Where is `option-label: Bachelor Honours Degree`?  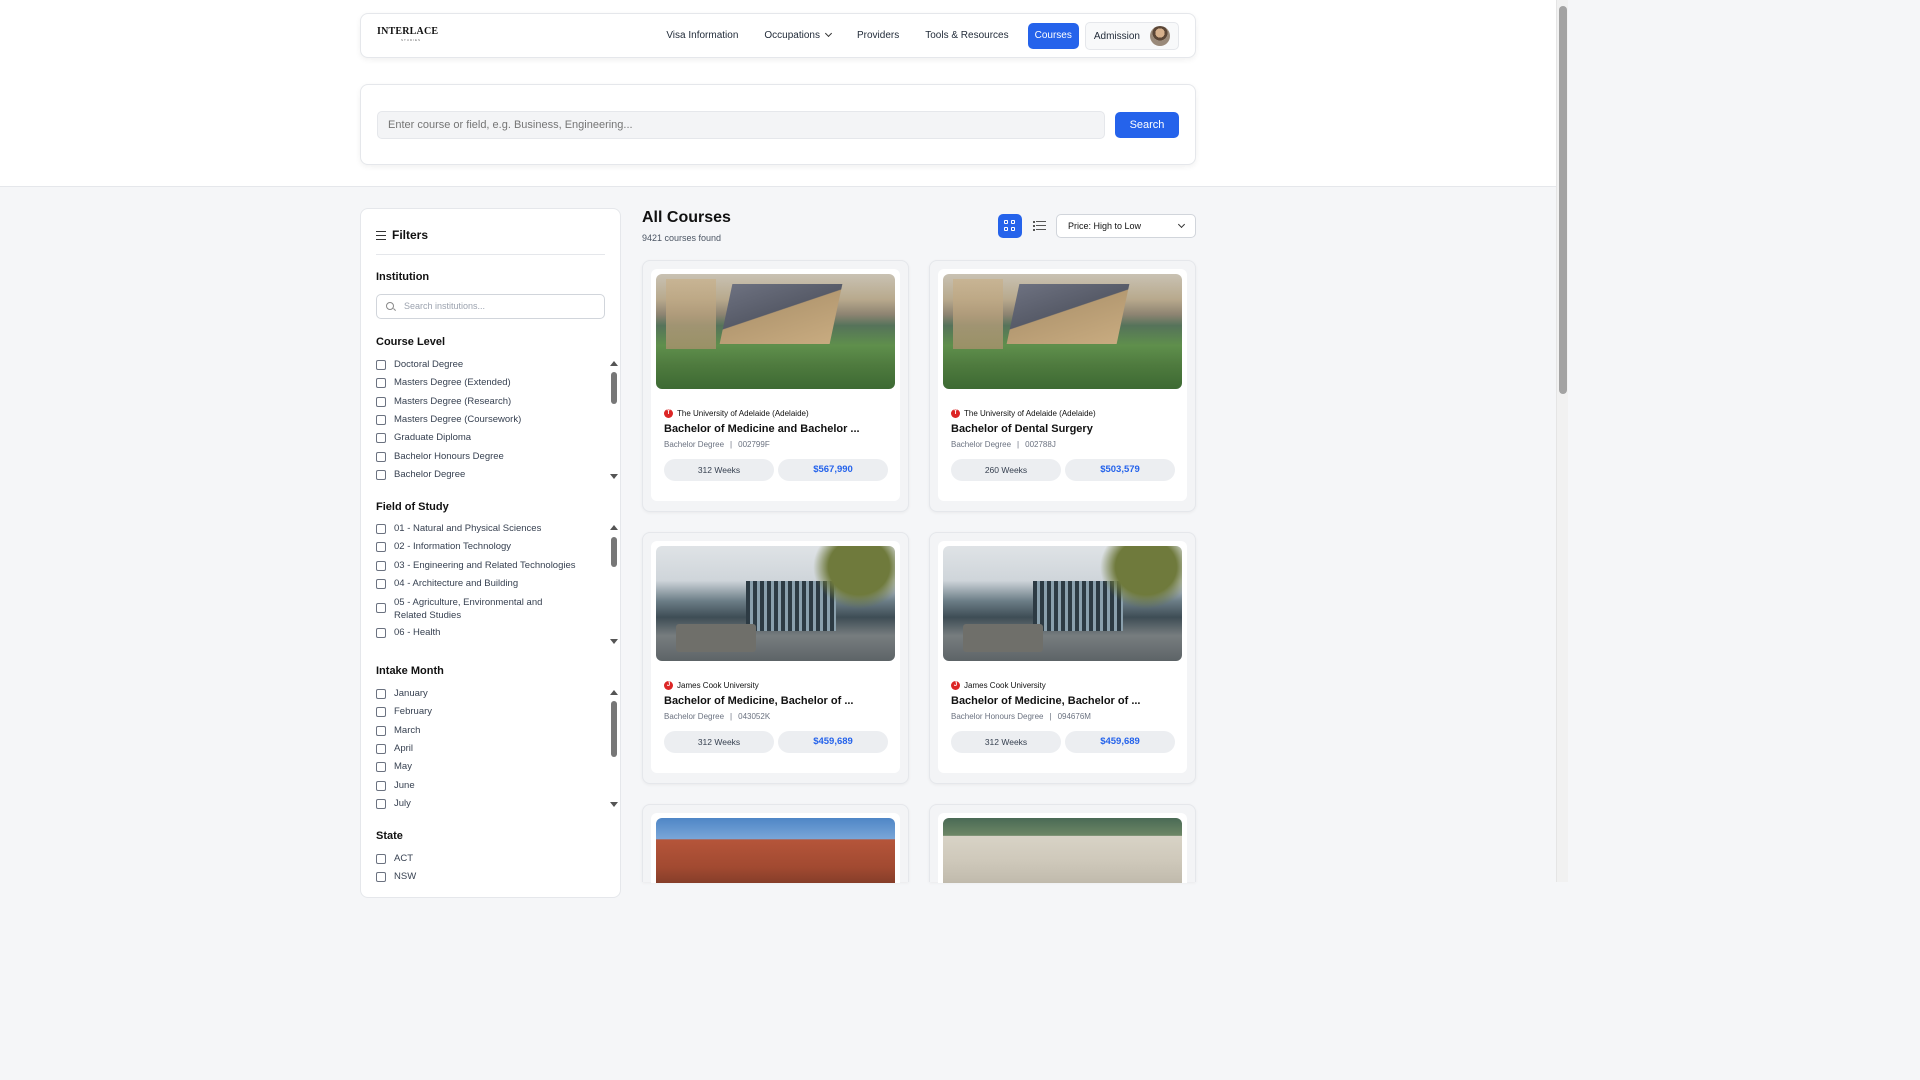
option-label: Bachelor Honours Degree is located at coordinates (449, 456).